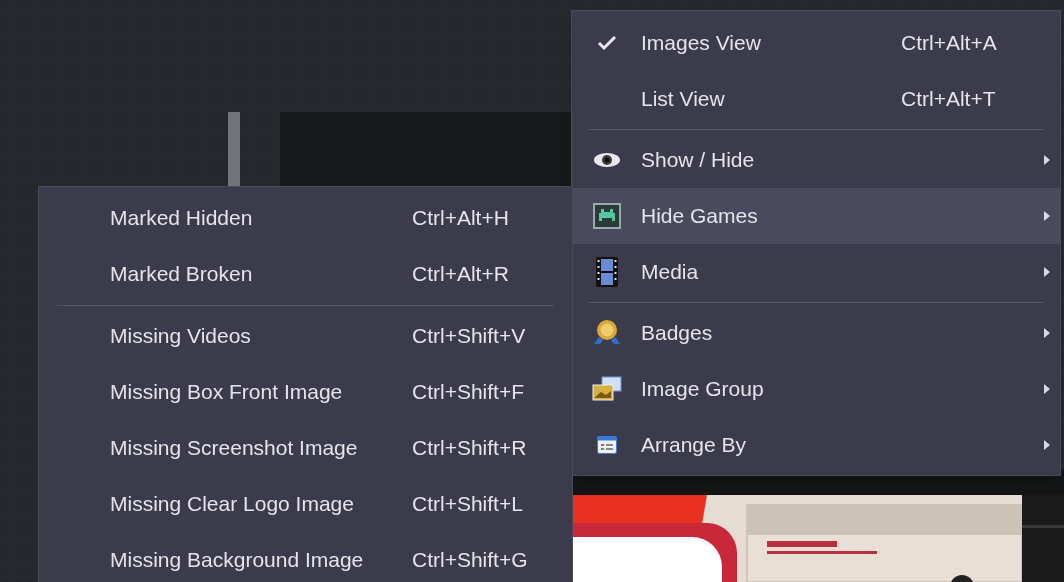 The image size is (1064, 582). Describe the element at coordinates (606, 445) in the screenshot. I see `list-window-icon` at that location.